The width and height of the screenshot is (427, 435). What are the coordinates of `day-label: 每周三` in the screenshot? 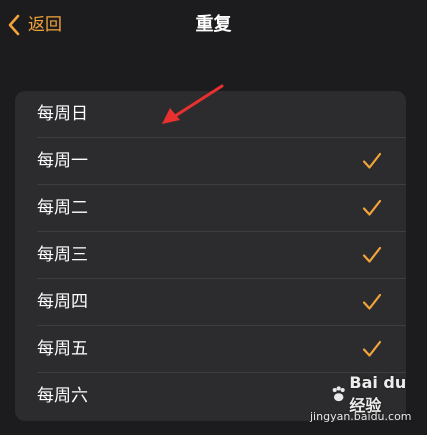 It's located at (62, 255).